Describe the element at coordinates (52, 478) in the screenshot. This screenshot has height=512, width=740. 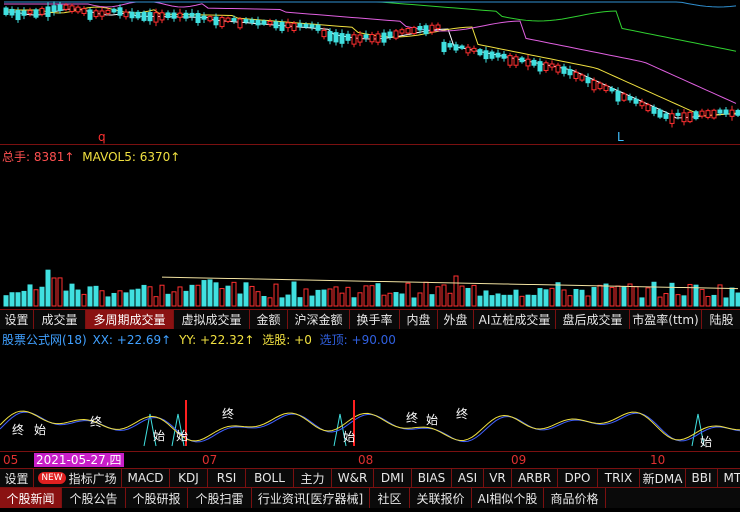
I see `new-badge: NEW` at that location.